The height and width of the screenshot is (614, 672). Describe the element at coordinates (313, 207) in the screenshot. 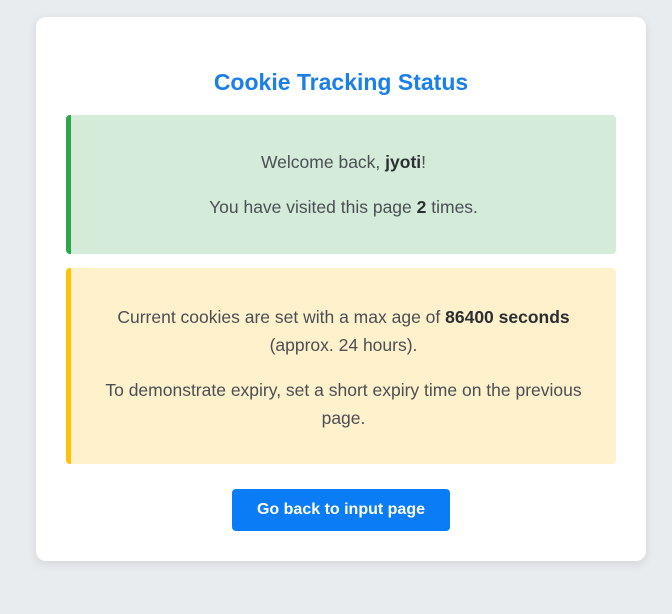

I see `visits-prefix: You have visited this page` at that location.